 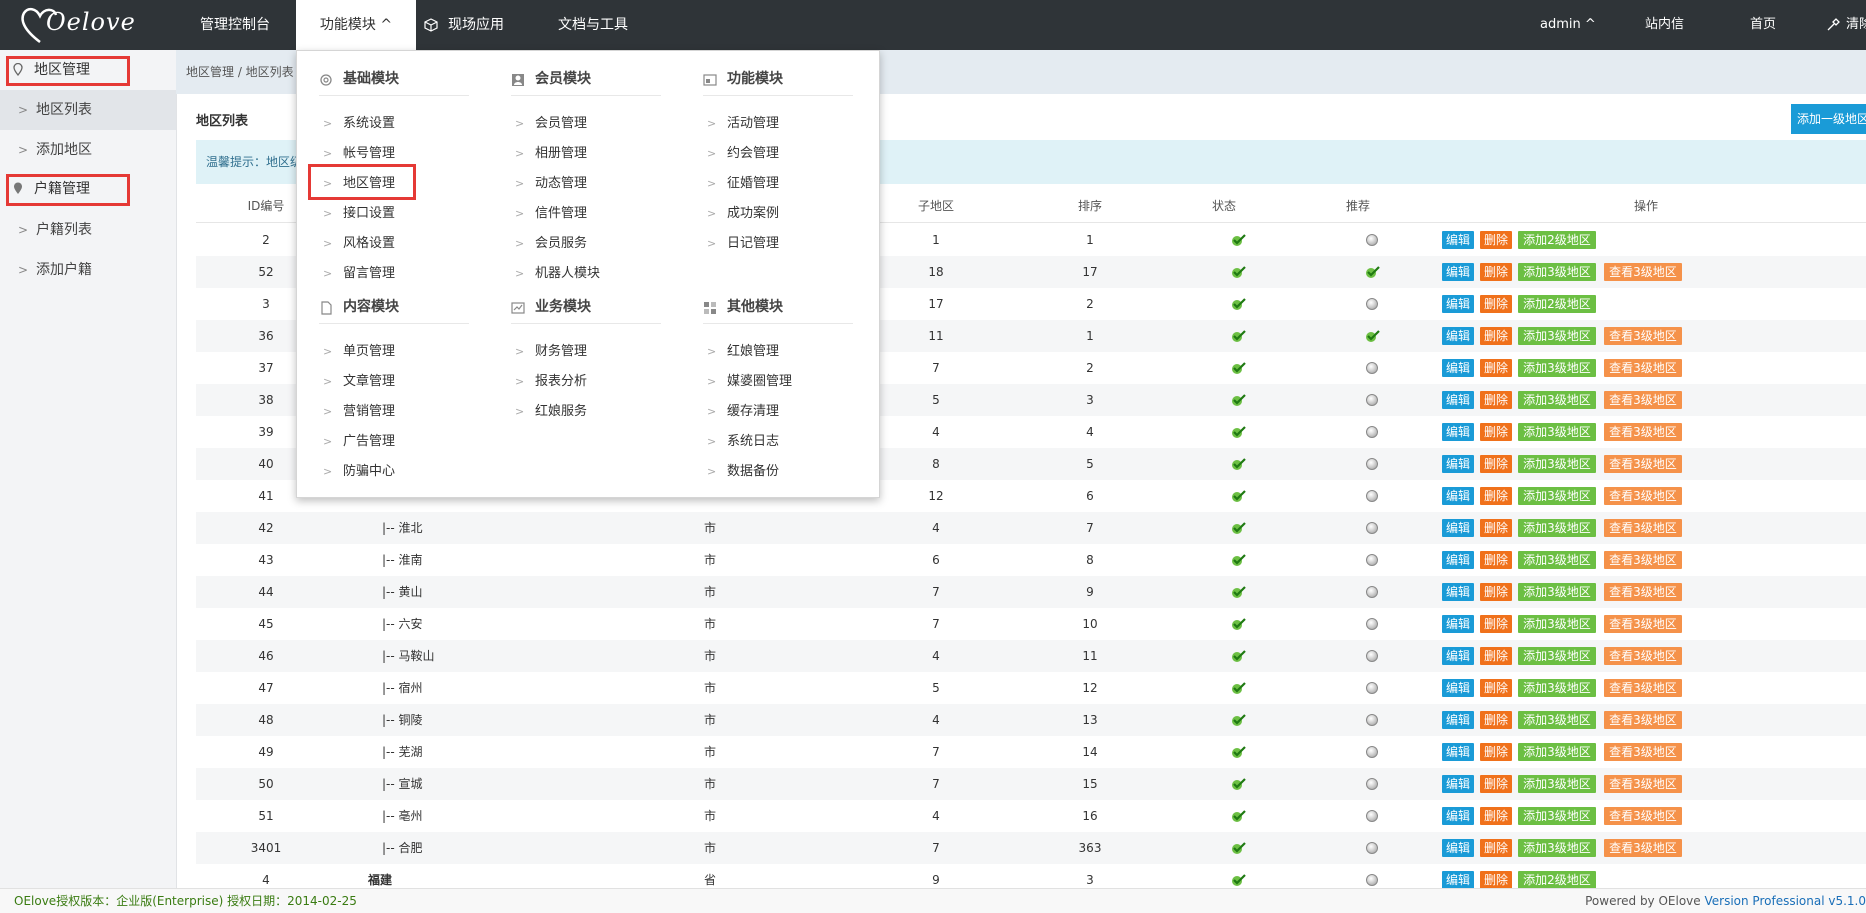 What do you see at coordinates (393, 472) in the screenshot?
I see `menu-item: > 防骗中心` at bounding box center [393, 472].